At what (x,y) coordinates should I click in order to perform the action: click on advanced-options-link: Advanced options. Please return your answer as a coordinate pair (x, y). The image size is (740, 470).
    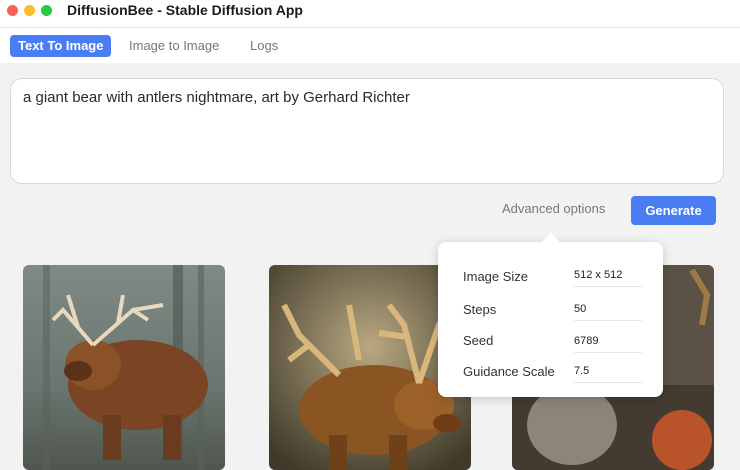
    Looking at the image, I should click on (553, 208).